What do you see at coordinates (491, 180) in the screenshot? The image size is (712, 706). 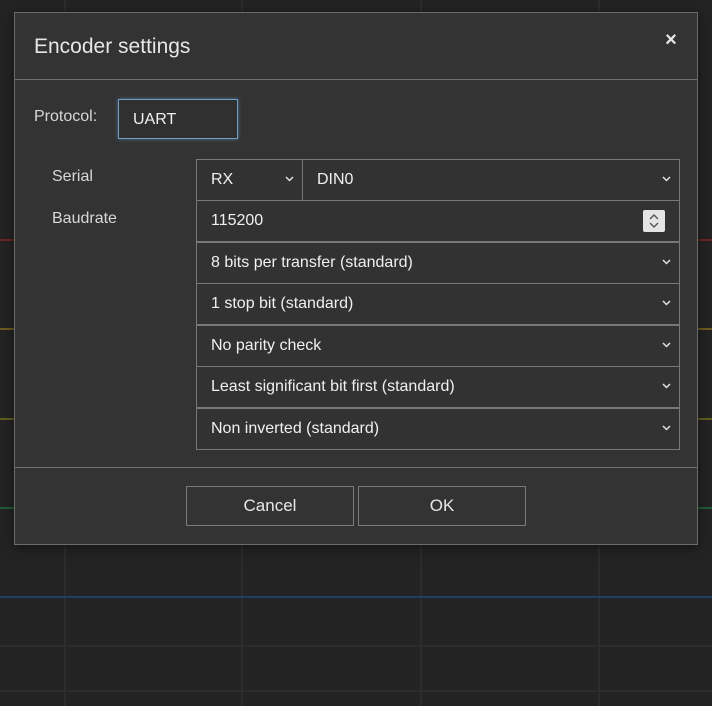 I see `serial-channel-select: DIN0` at bounding box center [491, 180].